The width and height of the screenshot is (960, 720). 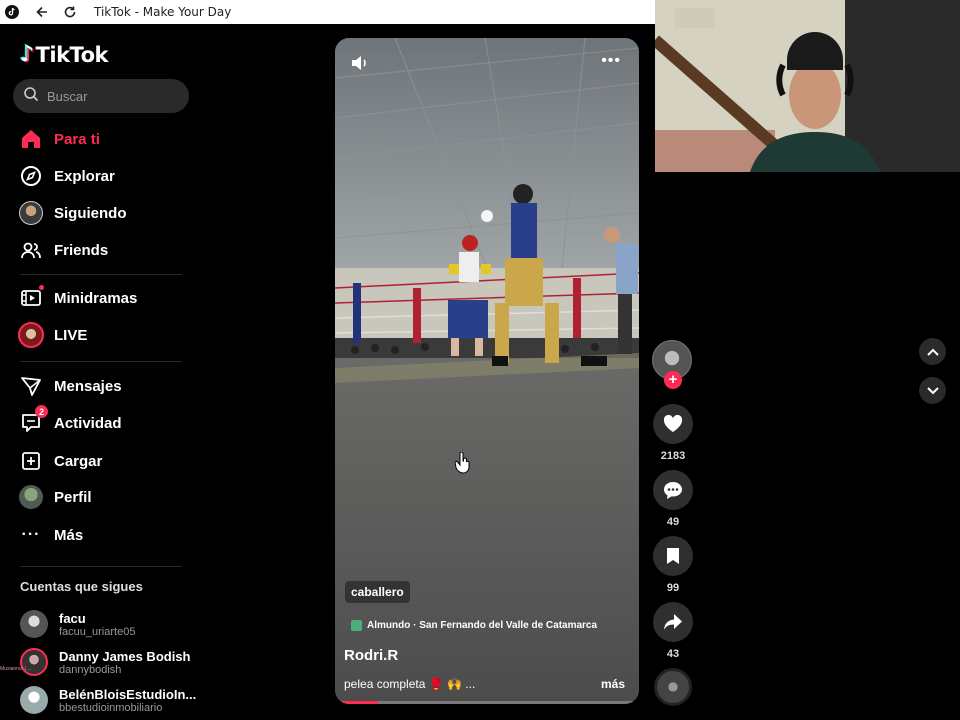 What do you see at coordinates (81, 250) in the screenshot?
I see `sidebar-item-label: Friends` at bounding box center [81, 250].